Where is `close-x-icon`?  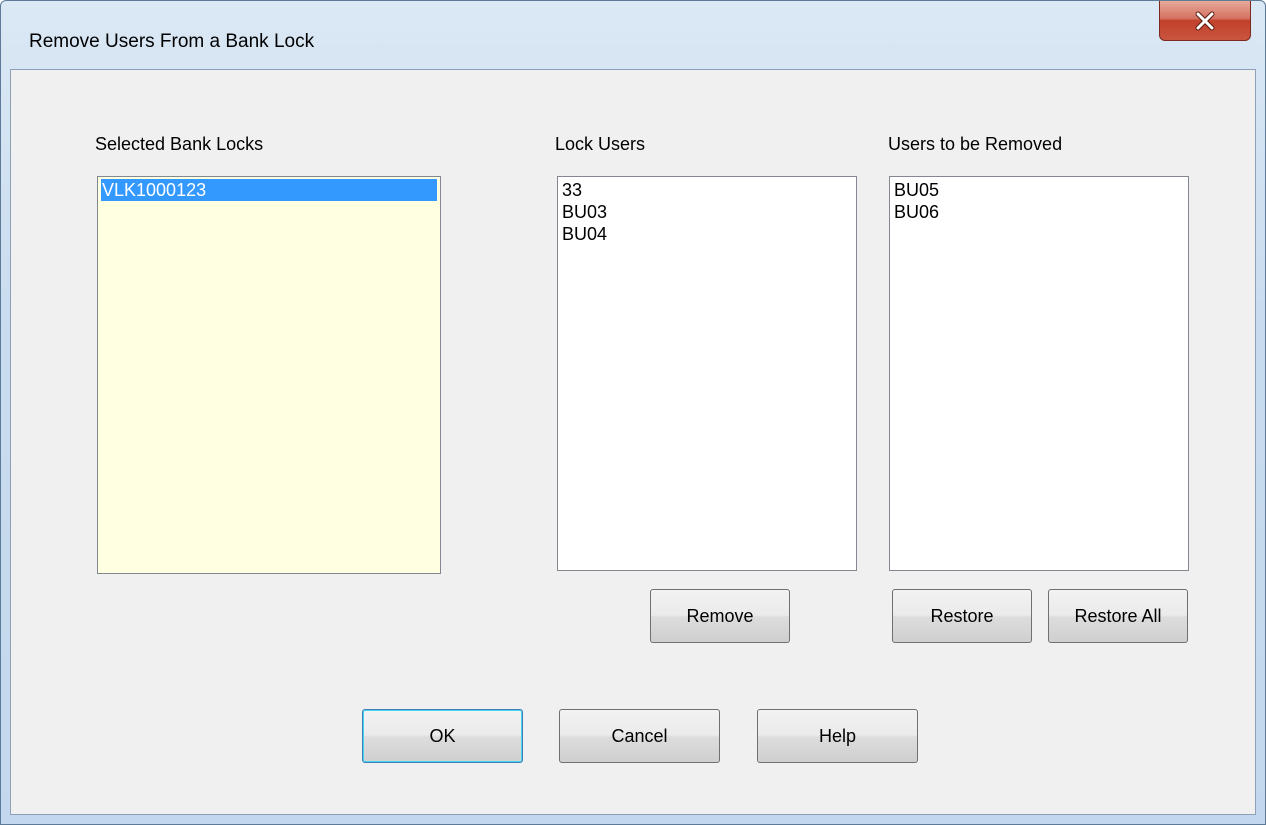 close-x-icon is located at coordinates (1205, 21).